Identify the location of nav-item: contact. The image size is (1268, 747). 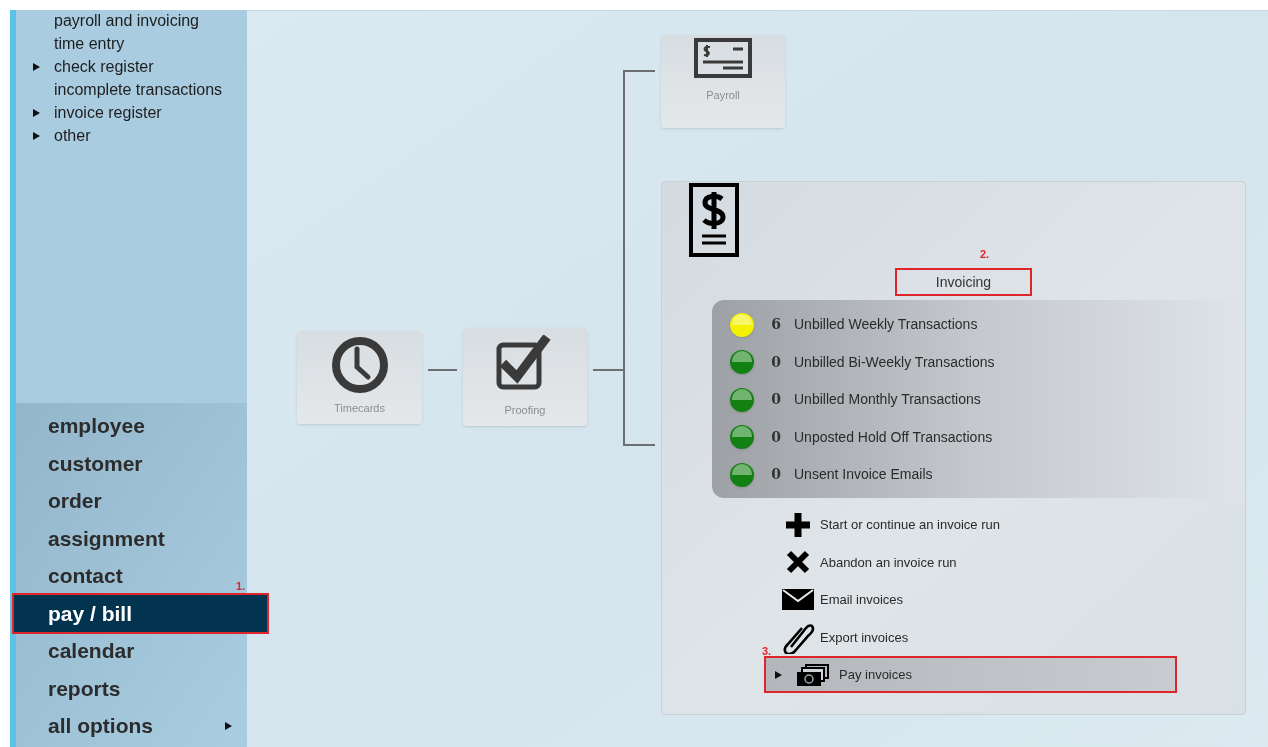
(76, 576).